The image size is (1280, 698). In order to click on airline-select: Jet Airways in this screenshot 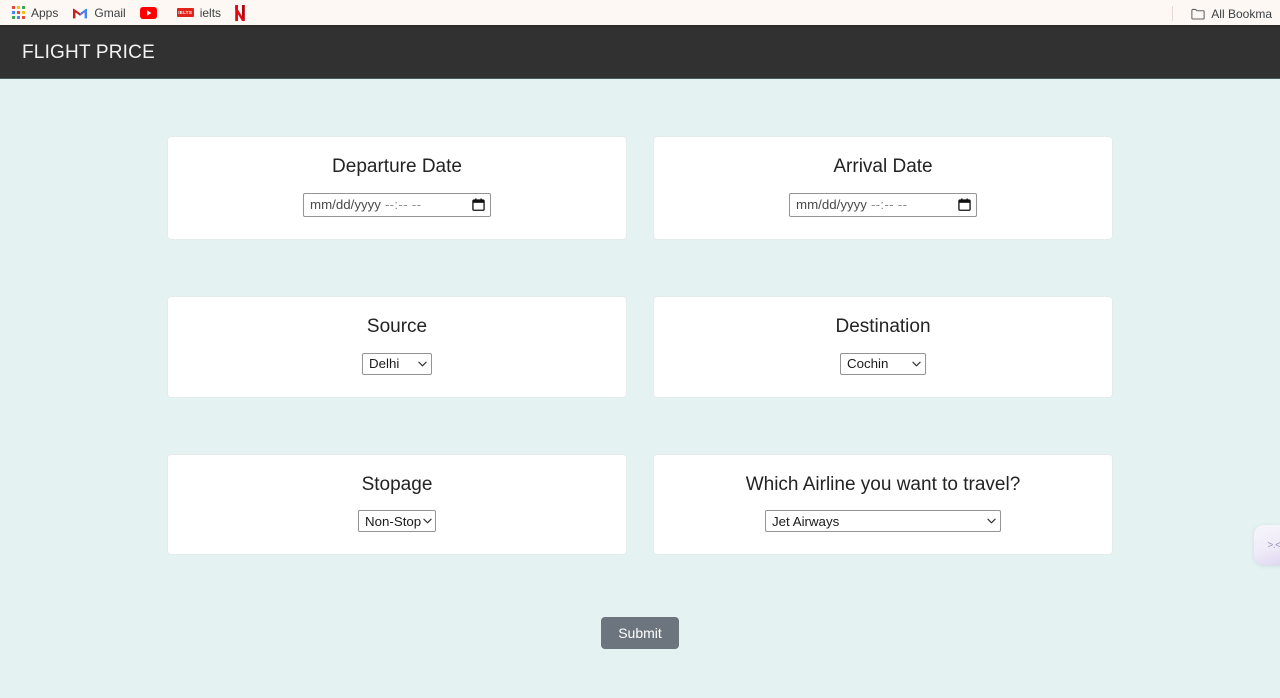, I will do `click(883, 521)`.